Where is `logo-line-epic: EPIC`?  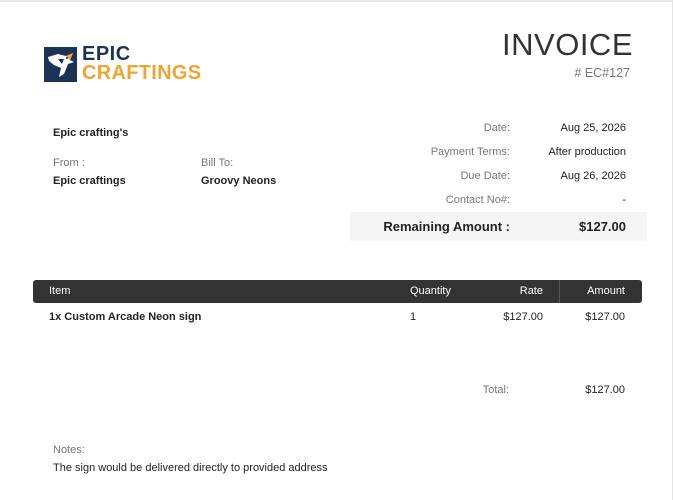
logo-line-epic: EPIC is located at coordinates (106, 54).